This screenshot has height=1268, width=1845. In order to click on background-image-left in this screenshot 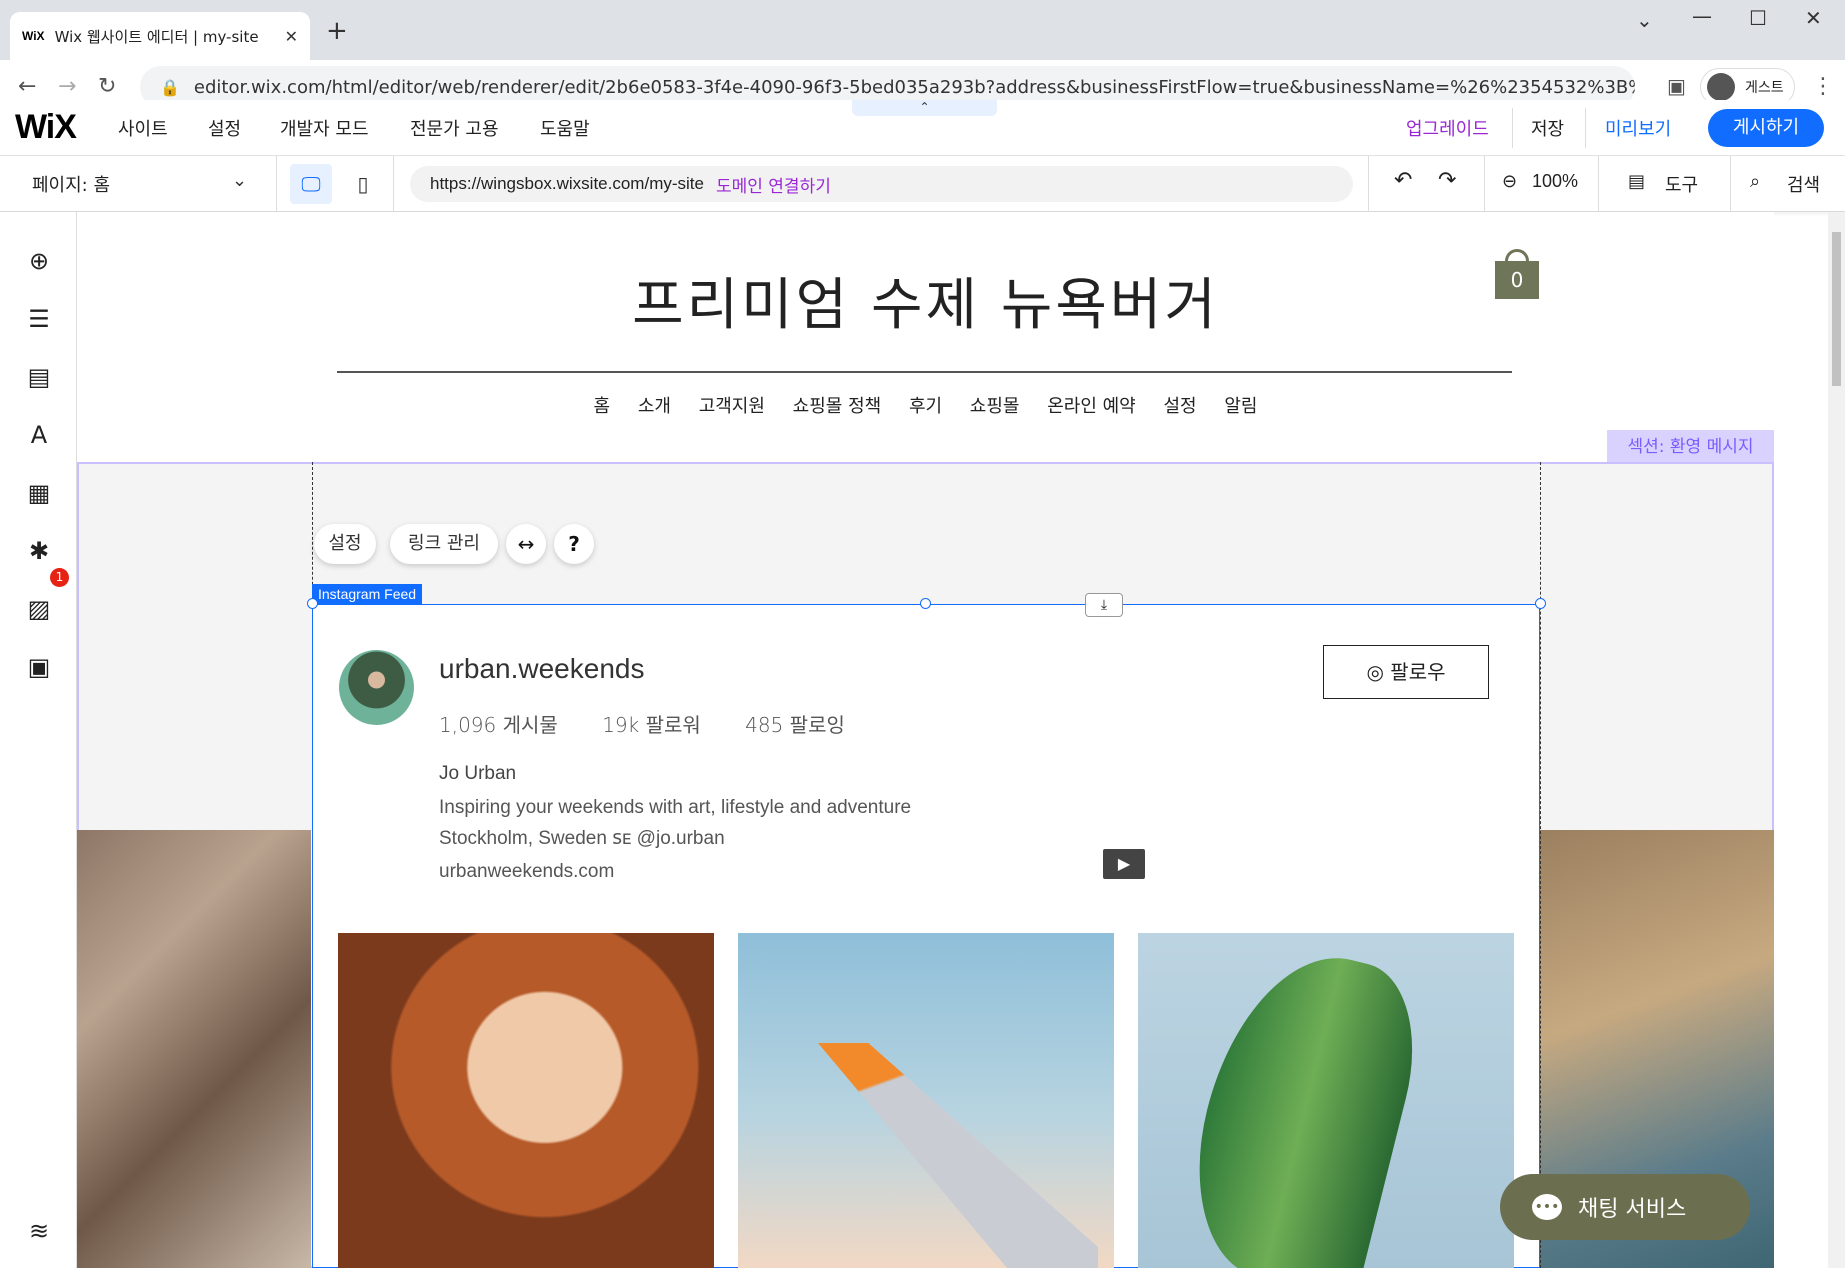, I will do `click(194, 1049)`.